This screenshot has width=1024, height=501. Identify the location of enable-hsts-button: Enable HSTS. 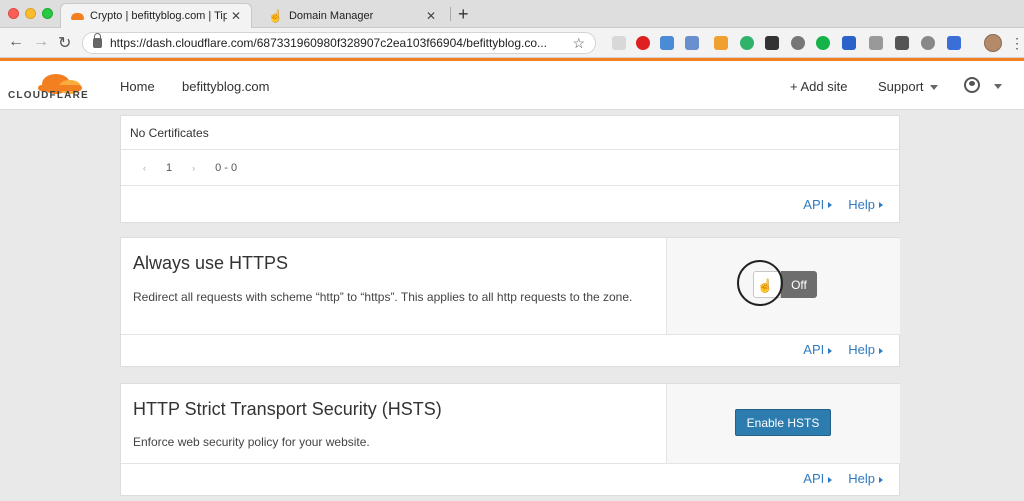
(783, 422).